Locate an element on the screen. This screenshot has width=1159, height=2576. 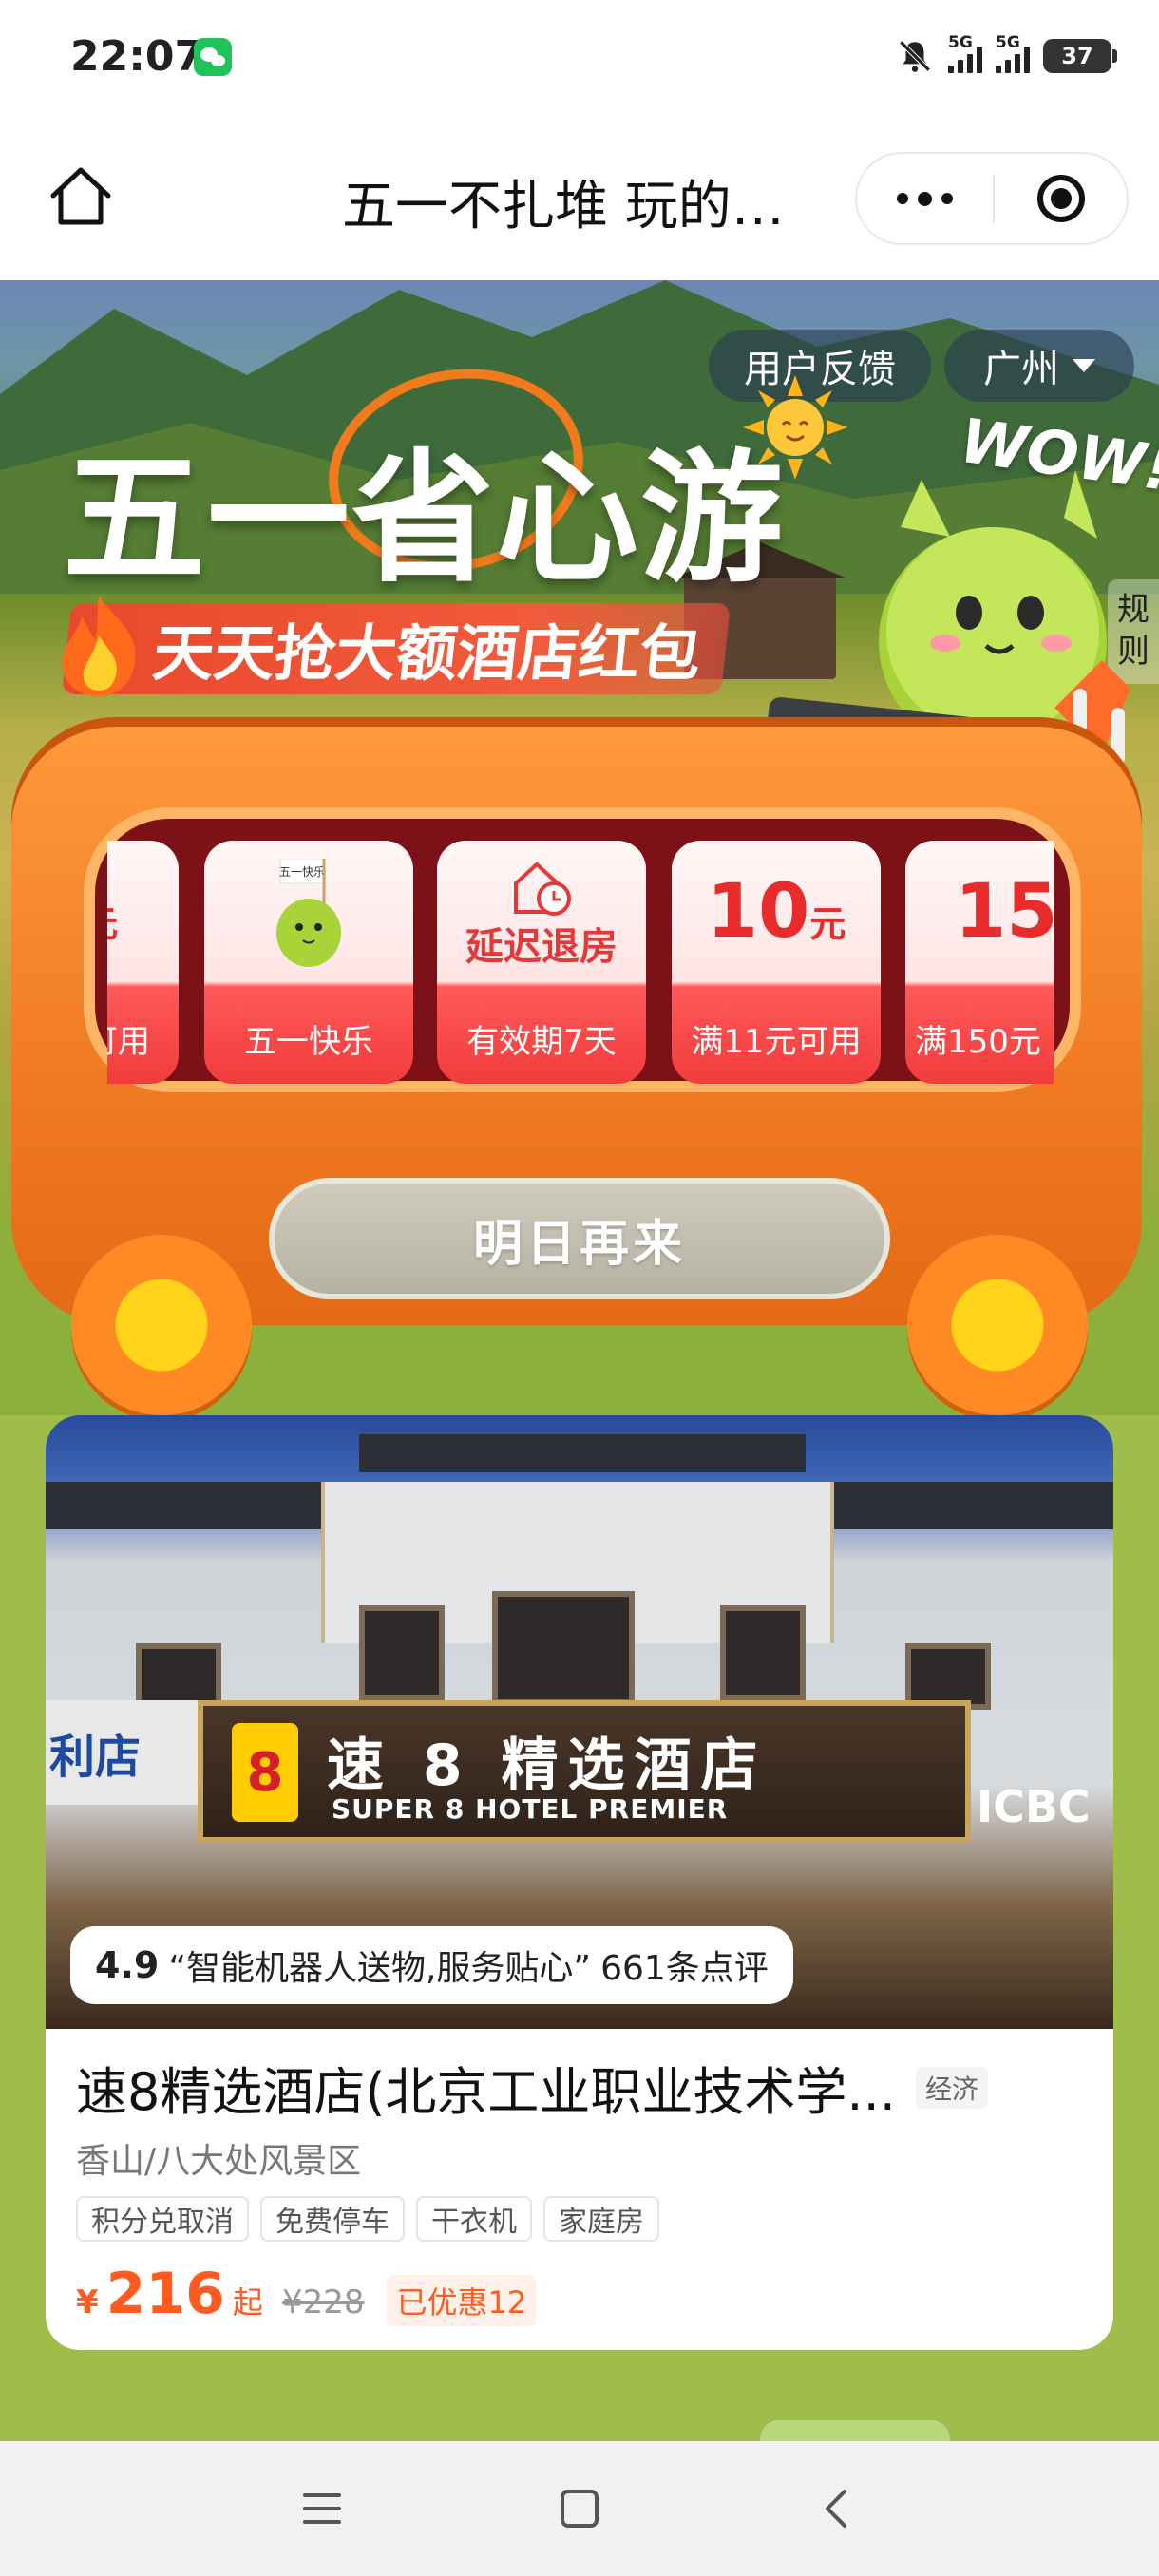
menu-icon is located at coordinates (322, 2508).